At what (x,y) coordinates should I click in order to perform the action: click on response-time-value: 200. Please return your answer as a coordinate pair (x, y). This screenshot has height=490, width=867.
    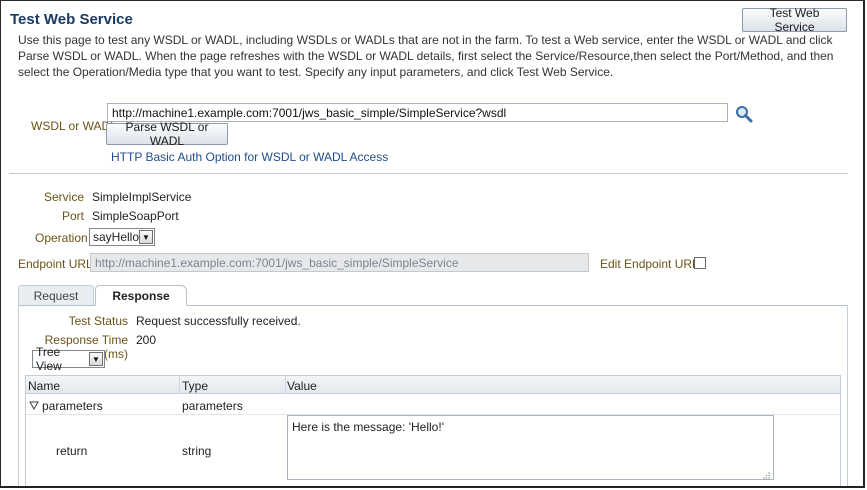
    Looking at the image, I should click on (146, 340).